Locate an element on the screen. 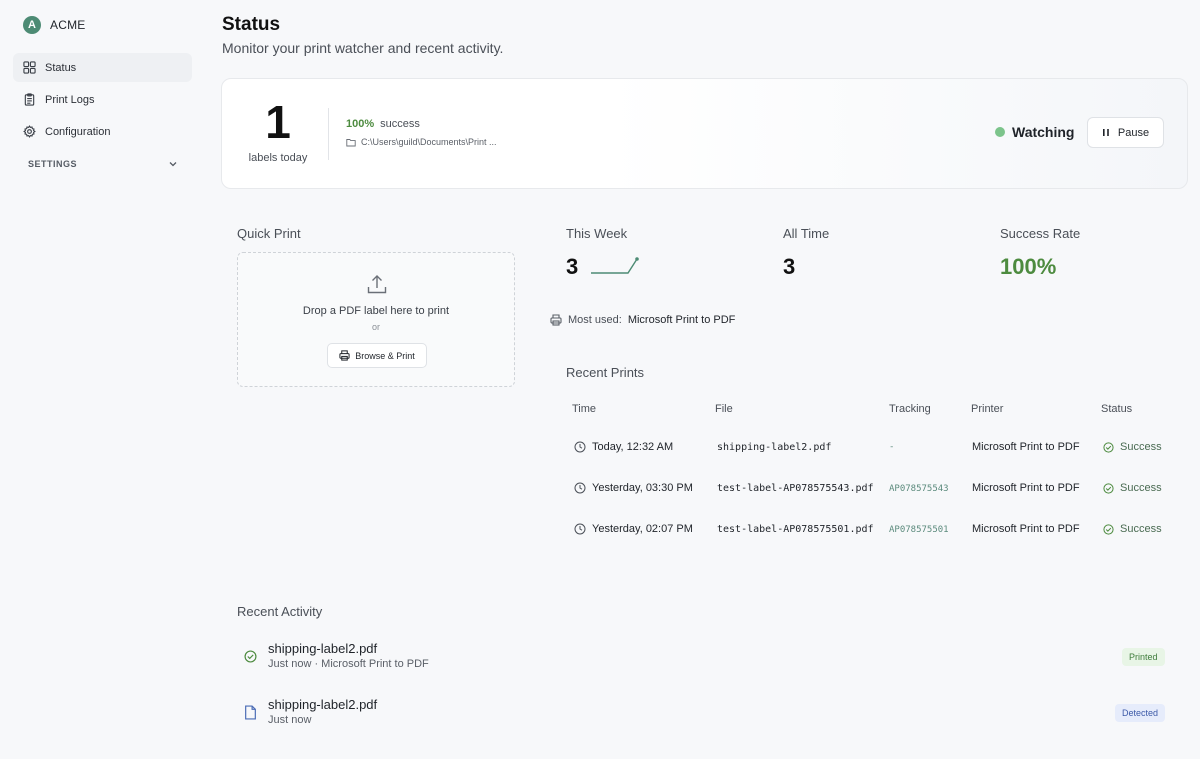  dropzone-or: or is located at coordinates (375, 327).